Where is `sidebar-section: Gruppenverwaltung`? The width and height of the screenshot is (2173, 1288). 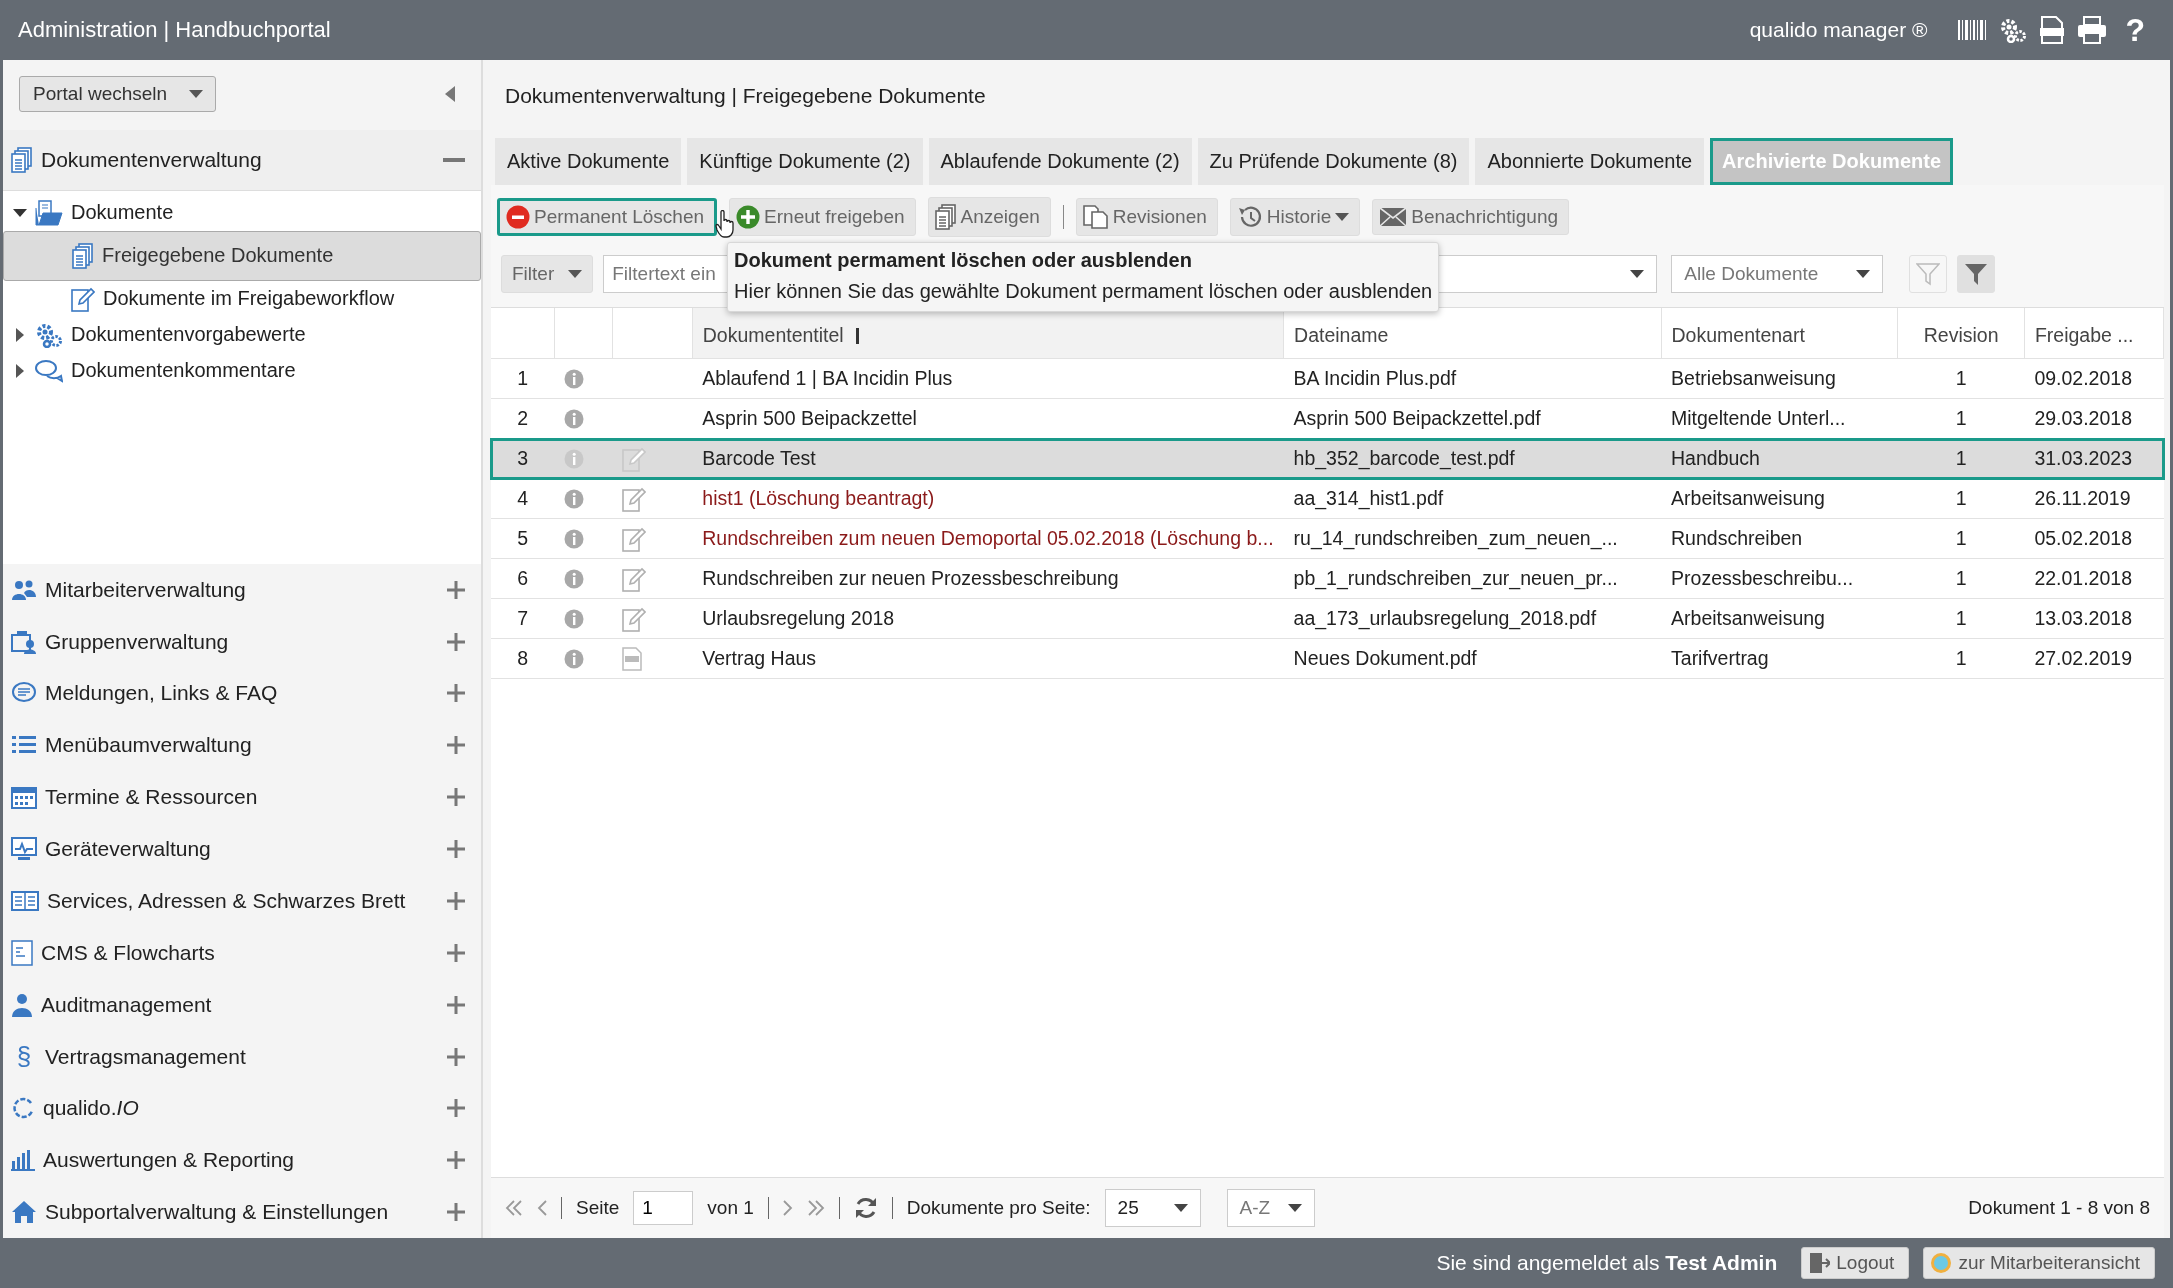
sidebar-section: Gruppenverwaltung is located at coordinates (242, 641).